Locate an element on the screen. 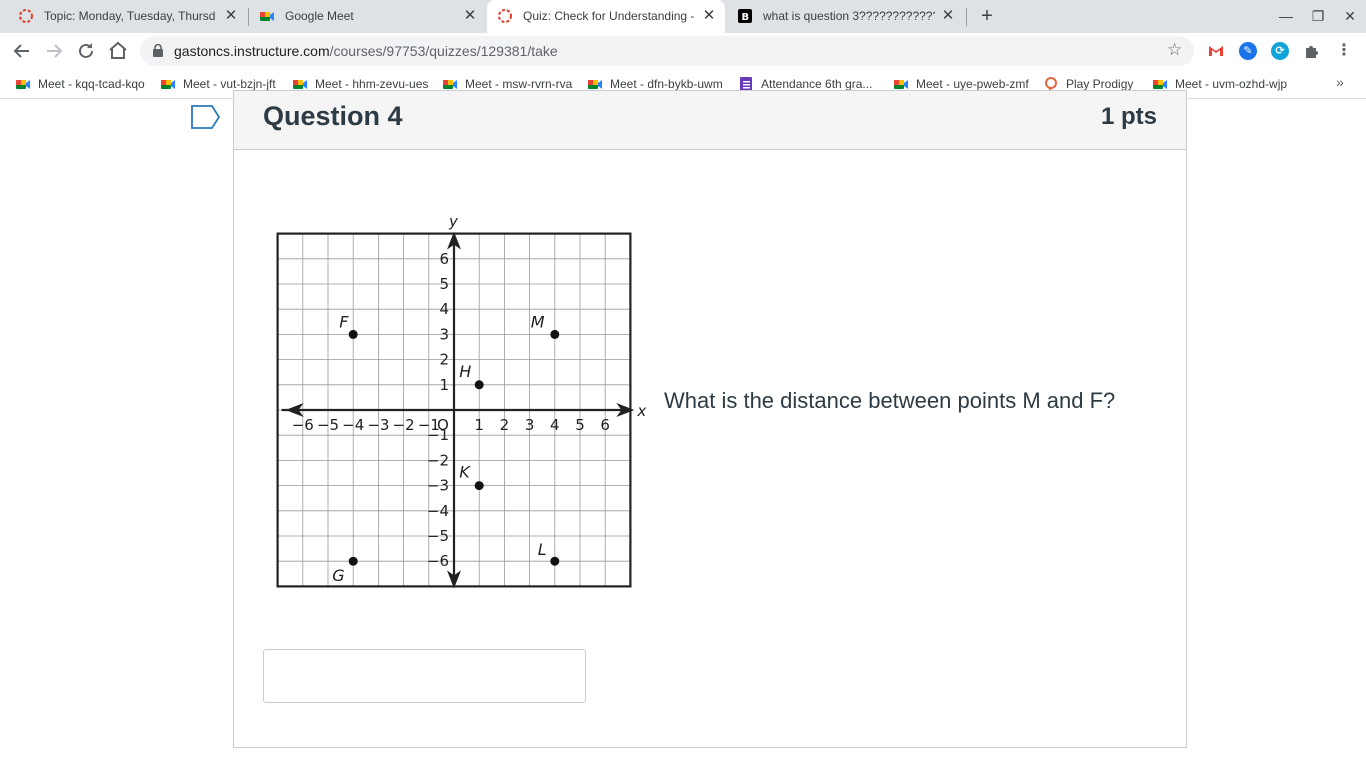  reload-button is located at coordinates (86, 51).